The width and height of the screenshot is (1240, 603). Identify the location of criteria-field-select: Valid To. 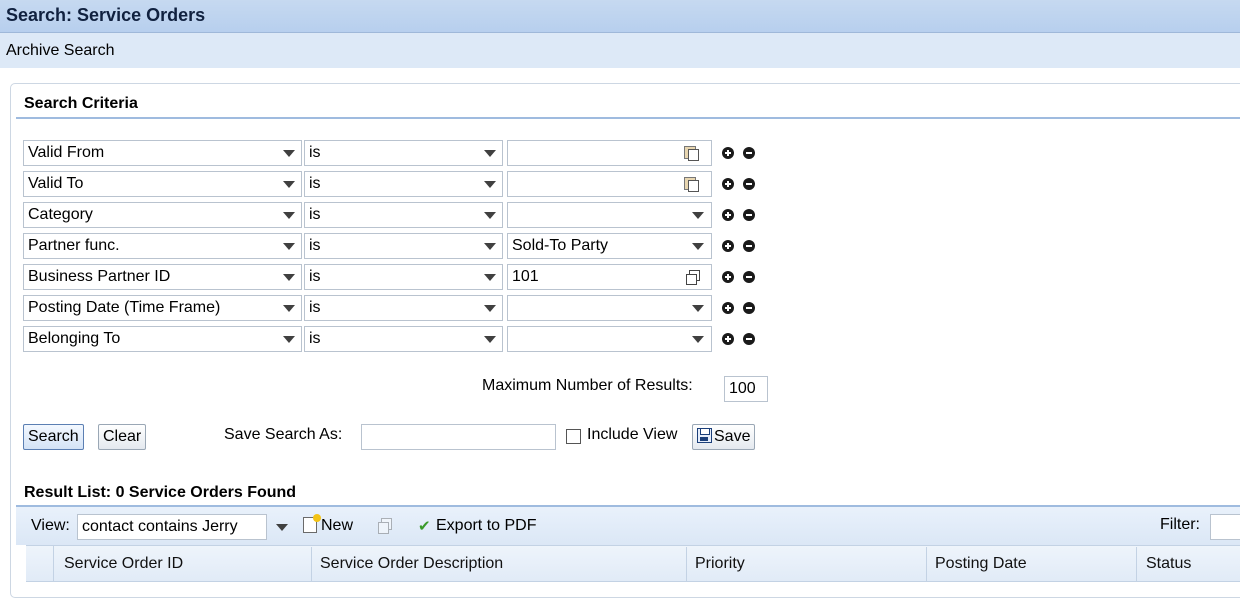
(162, 184).